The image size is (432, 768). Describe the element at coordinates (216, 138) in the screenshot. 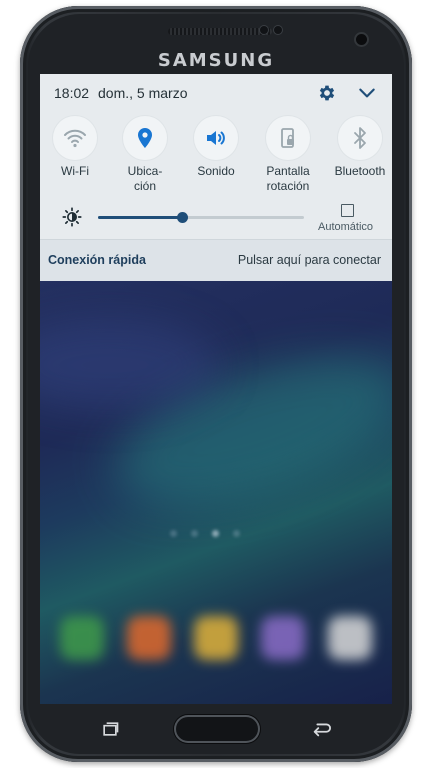

I see `sound-icon` at that location.